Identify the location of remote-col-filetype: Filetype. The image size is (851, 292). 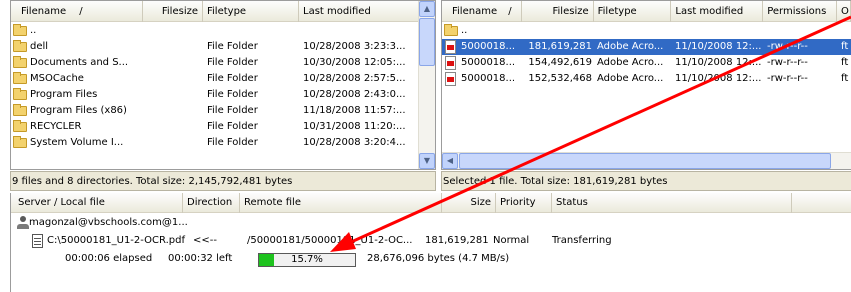
(633, 11).